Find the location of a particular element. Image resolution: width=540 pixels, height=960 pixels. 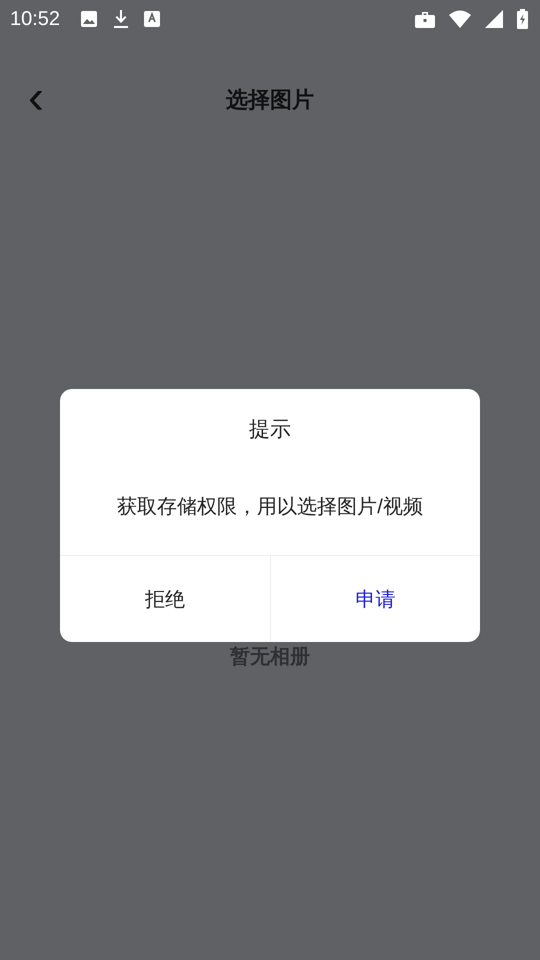

dialog-button: 拒绝 is located at coordinates (165, 599).